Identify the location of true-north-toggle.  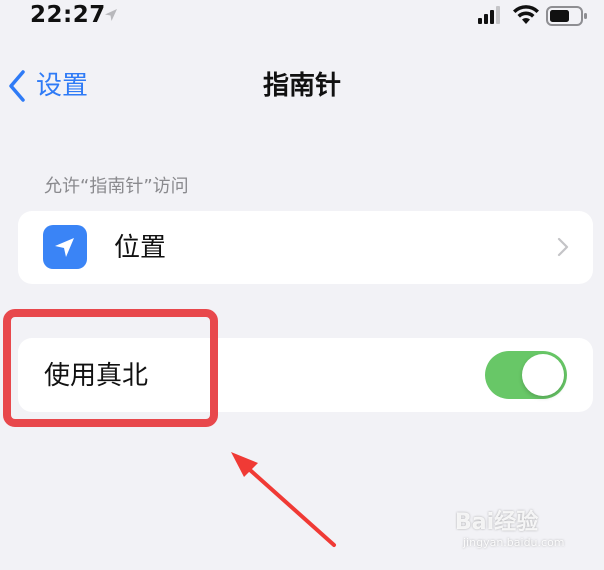
(526, 375).